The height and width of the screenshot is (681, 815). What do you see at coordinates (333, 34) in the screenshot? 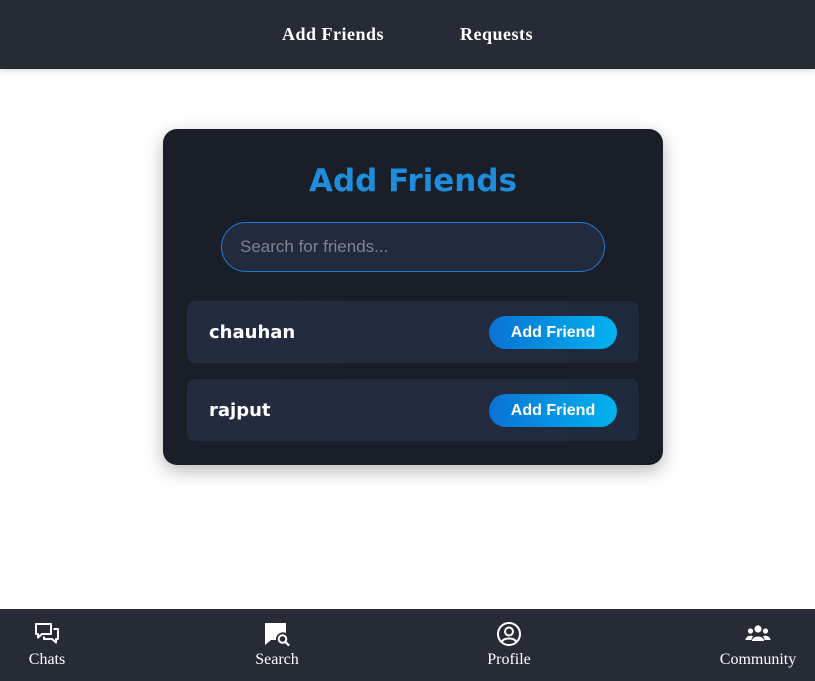
I see `tab-add-friends: Add Friends` at bounding box center [333, 34].